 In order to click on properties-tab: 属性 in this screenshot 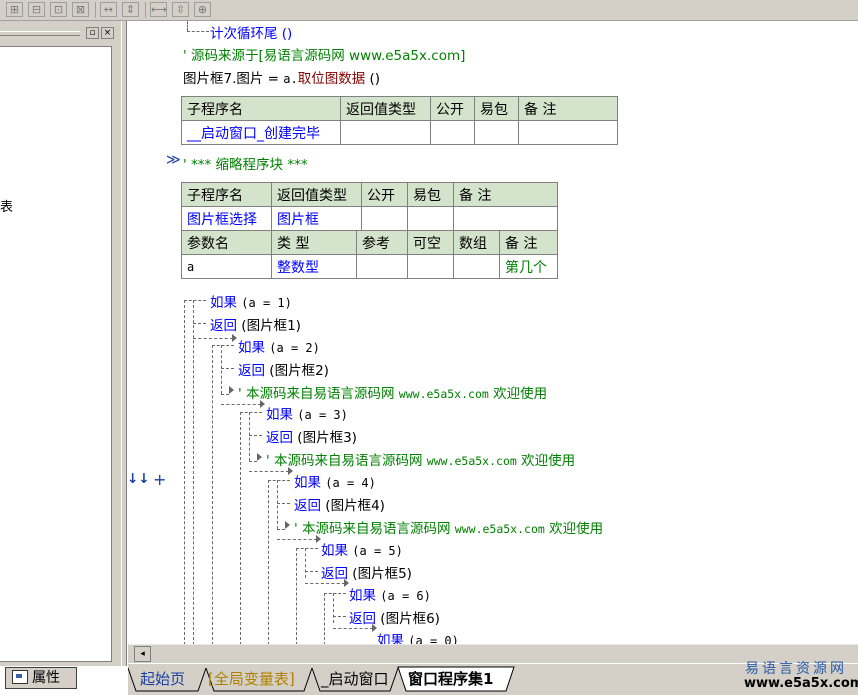, I will do `click(41, 678)`.